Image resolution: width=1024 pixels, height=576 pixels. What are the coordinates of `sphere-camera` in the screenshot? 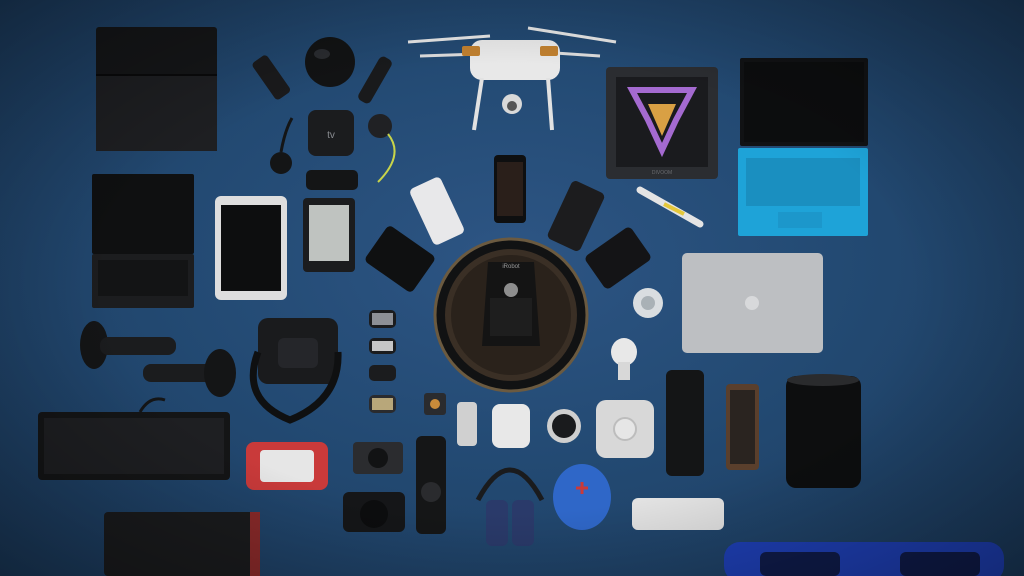 It's located at (648, 303).